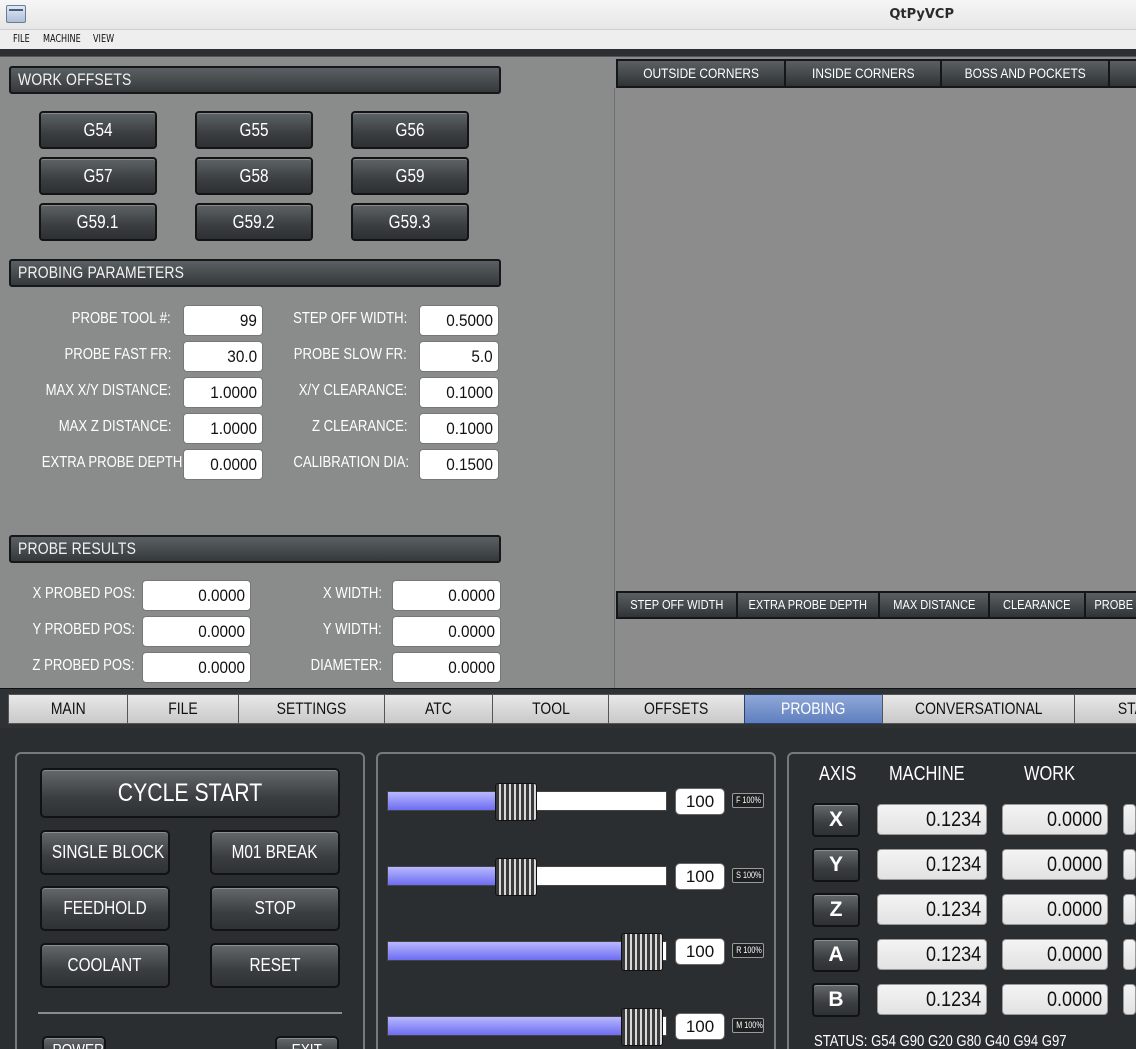 The width and height of the screenshot is (1136, 1049). I want to click on m01-break-button: M01 BREAK, so click(275, 852).